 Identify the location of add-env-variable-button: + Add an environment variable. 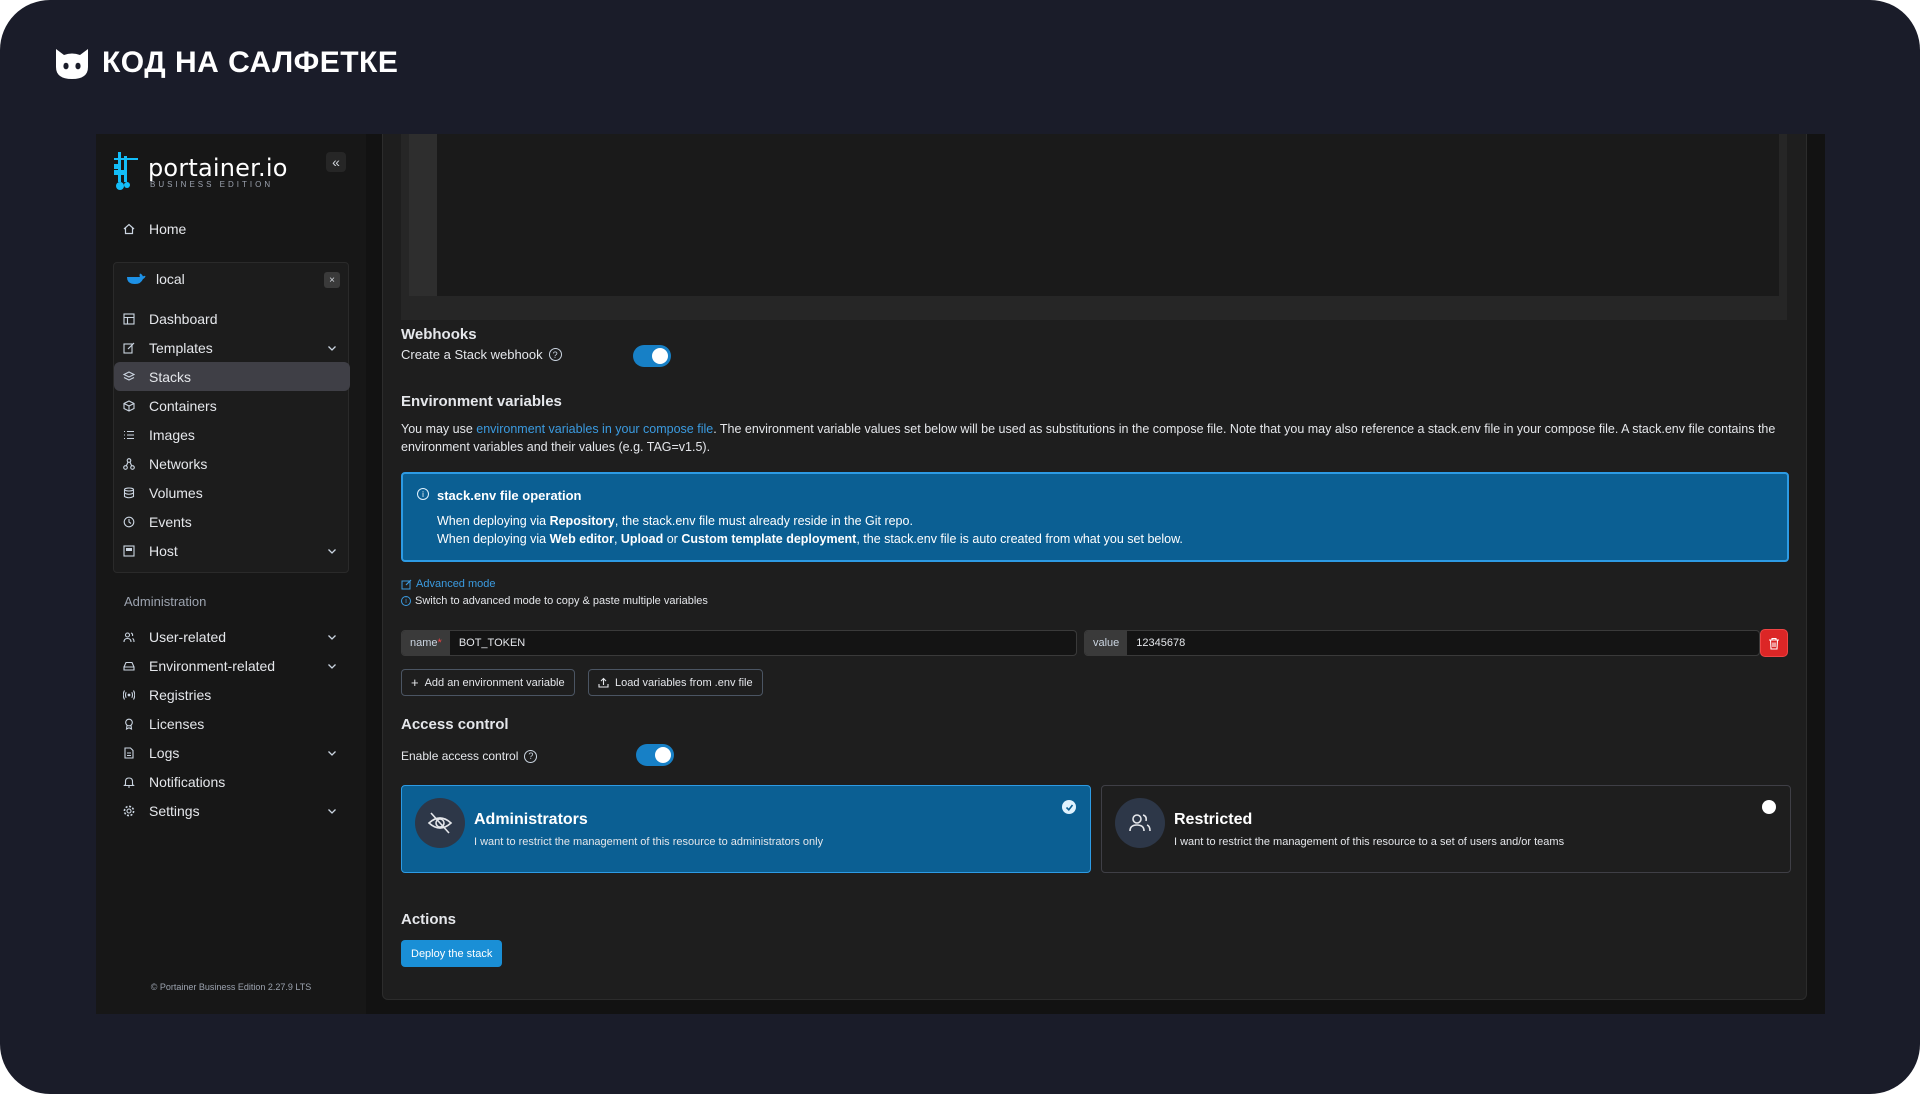
(488, 682).